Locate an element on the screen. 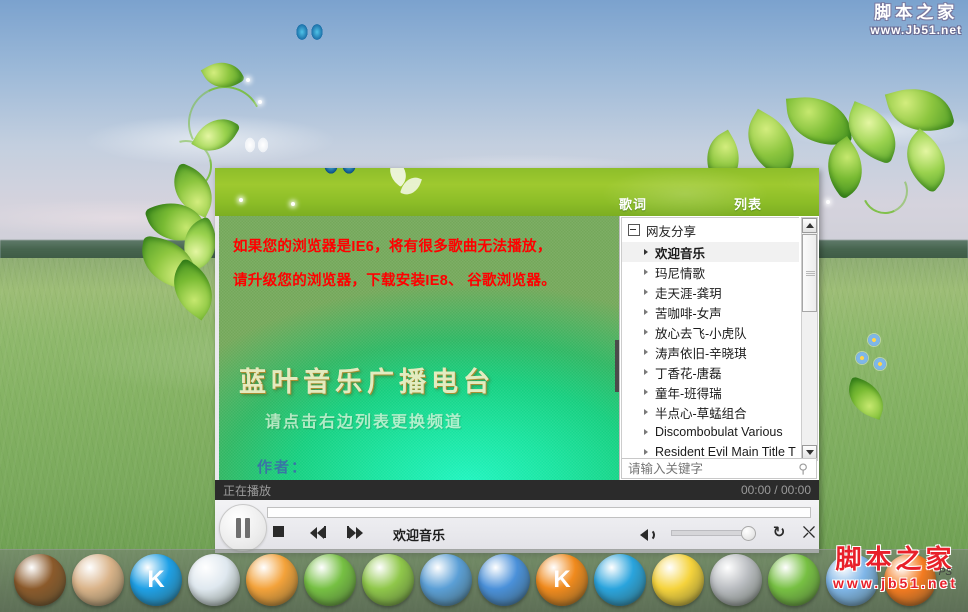 This screenshot has width=968, height=612. playlist-item-label: Discombobulat Various is located at coordinates (719, 432).